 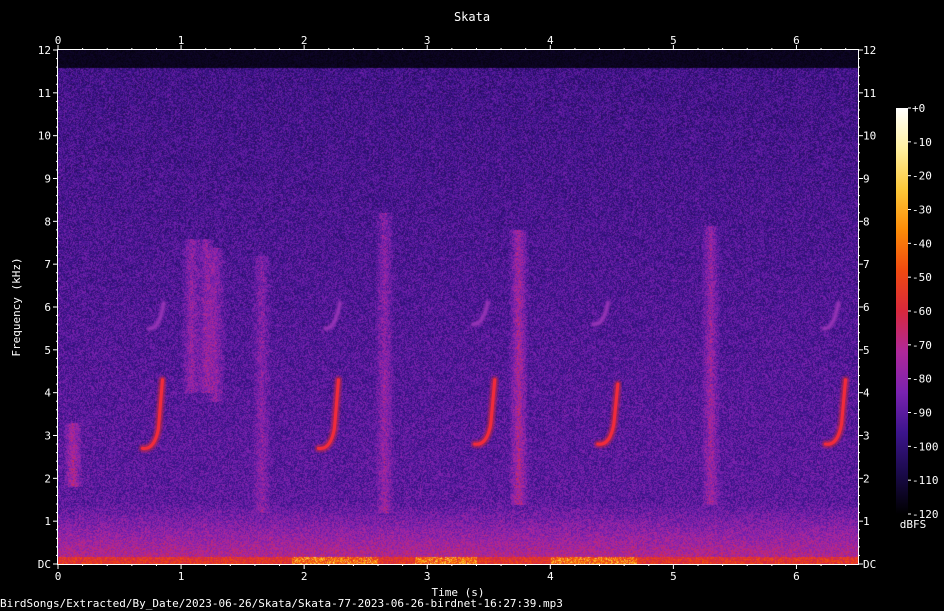 What do you see at coordinates (922, 142) in the screenshot?
I see `colorbar-tick-label: -10` at bounding box center [922, 142].